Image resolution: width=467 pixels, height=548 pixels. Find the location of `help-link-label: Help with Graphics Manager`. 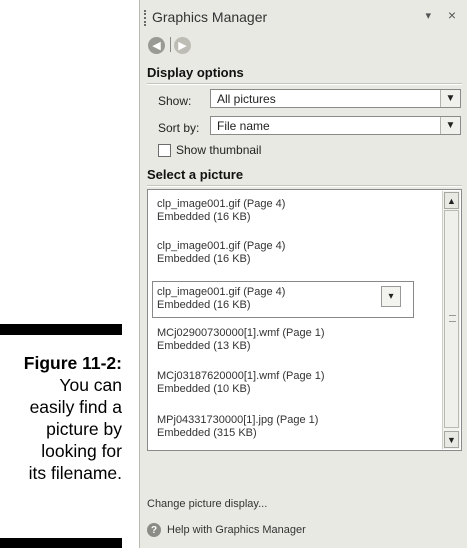

help-link-label: Help with Graphics Manager is located at coordinates (236, 530).